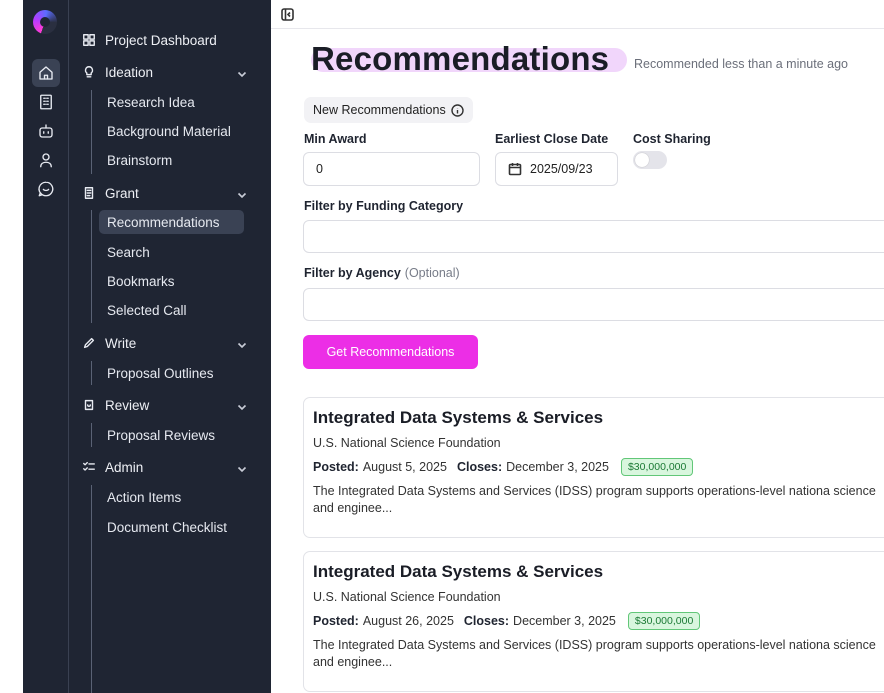  What do you see at coordinates (89, 405) in the screenshot?
I see `refresh-doc-icon` at bounding box center [89, 405].